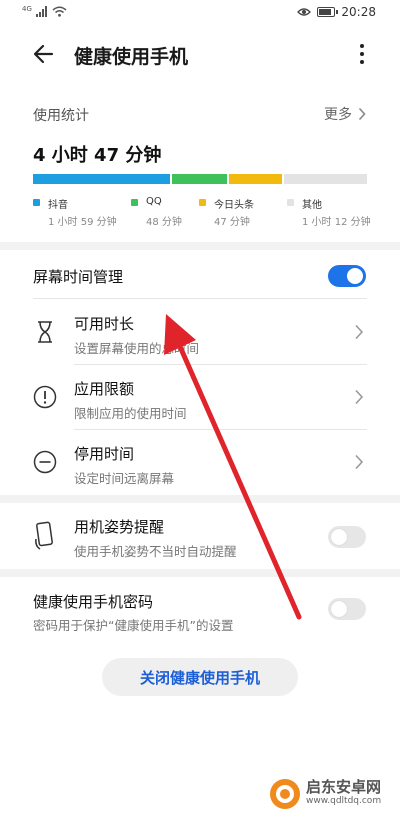 The height and width of the screenshot is (816, 400). I want to click on item-title: 可用时长, so click(104, 324).